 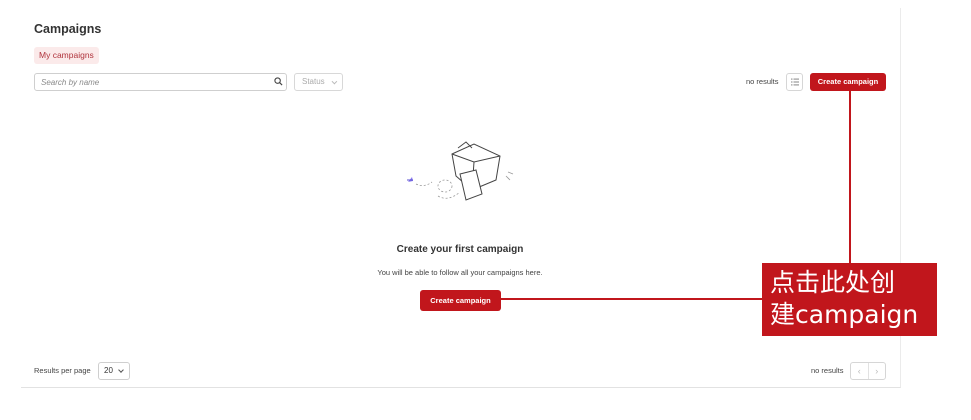 I want to click on annotation-callout: 点击此处创 建campaign, so click(x=849, y=299).